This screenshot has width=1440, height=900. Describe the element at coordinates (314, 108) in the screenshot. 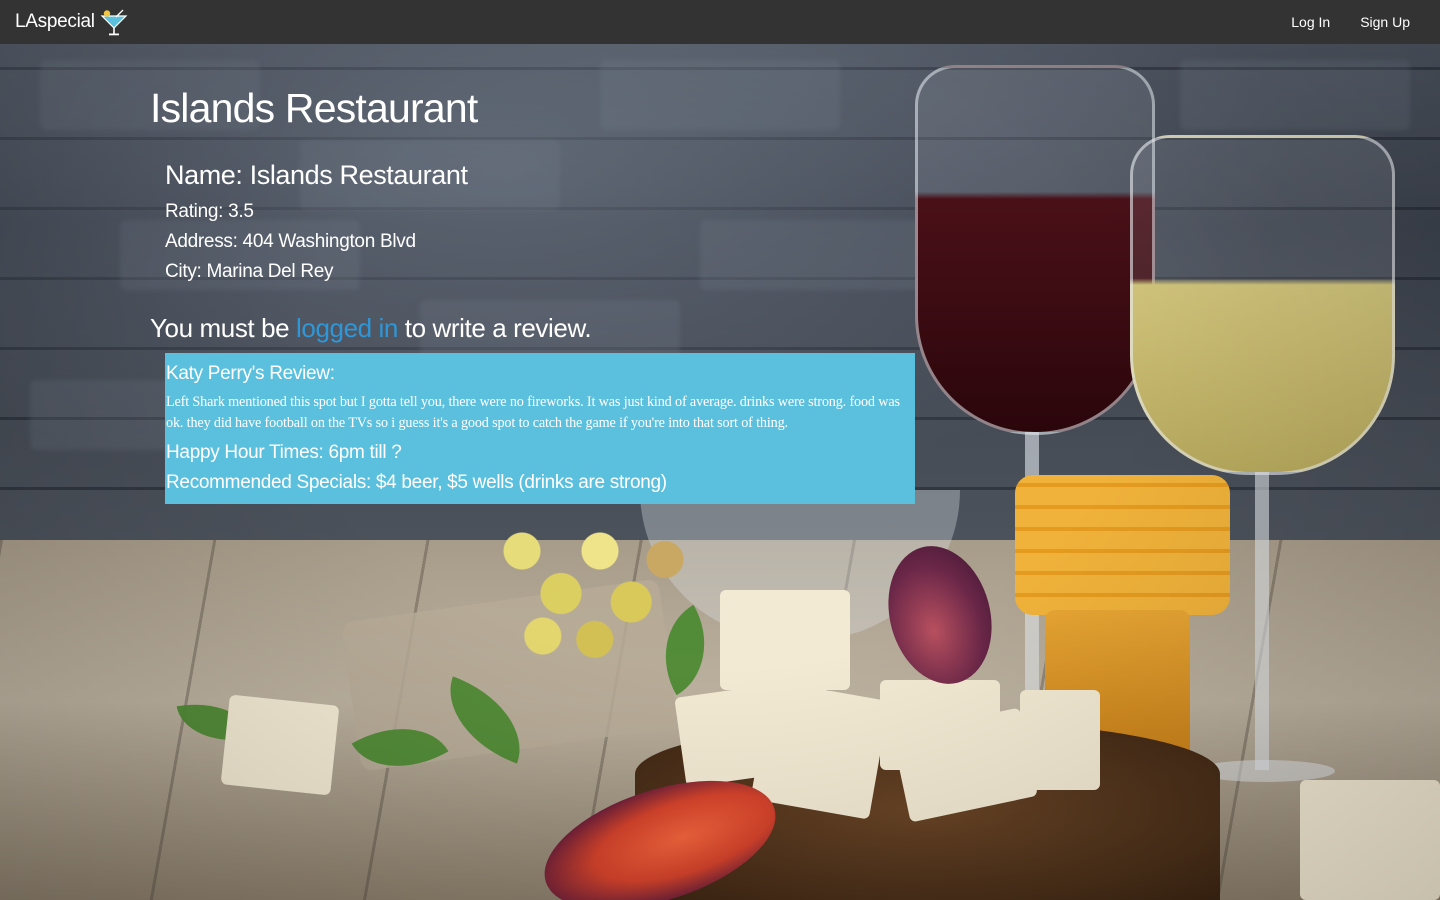

I see `page-title: Islands Restaurant` at that location.